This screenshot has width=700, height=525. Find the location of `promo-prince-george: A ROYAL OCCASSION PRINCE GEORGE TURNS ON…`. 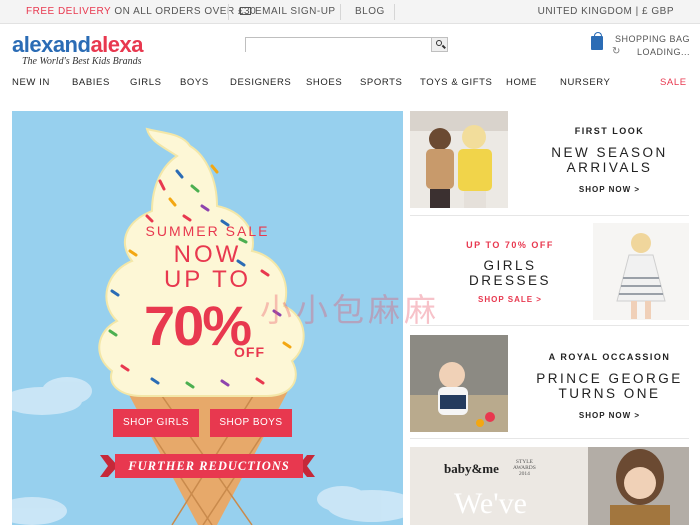

promo-prince-george: A ROYAL OCCASSION PRINCE GEORGE TURNS ON… is located at coordinates (549, 386).